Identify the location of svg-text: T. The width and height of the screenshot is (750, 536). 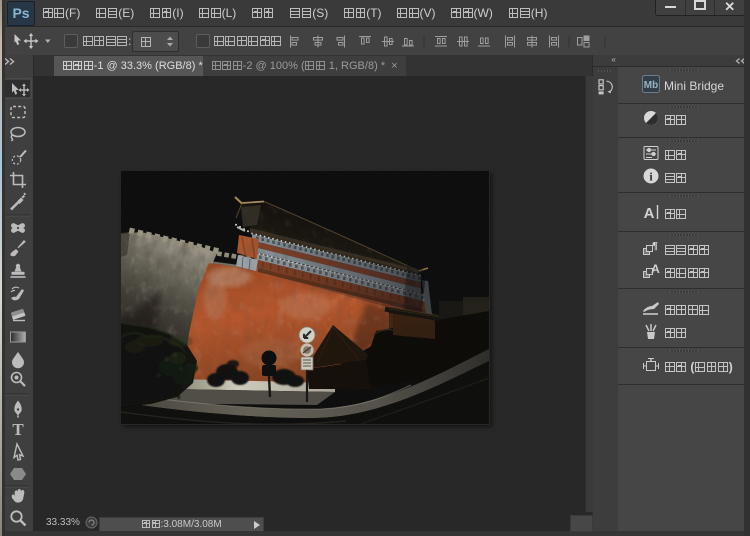
(18, 429).